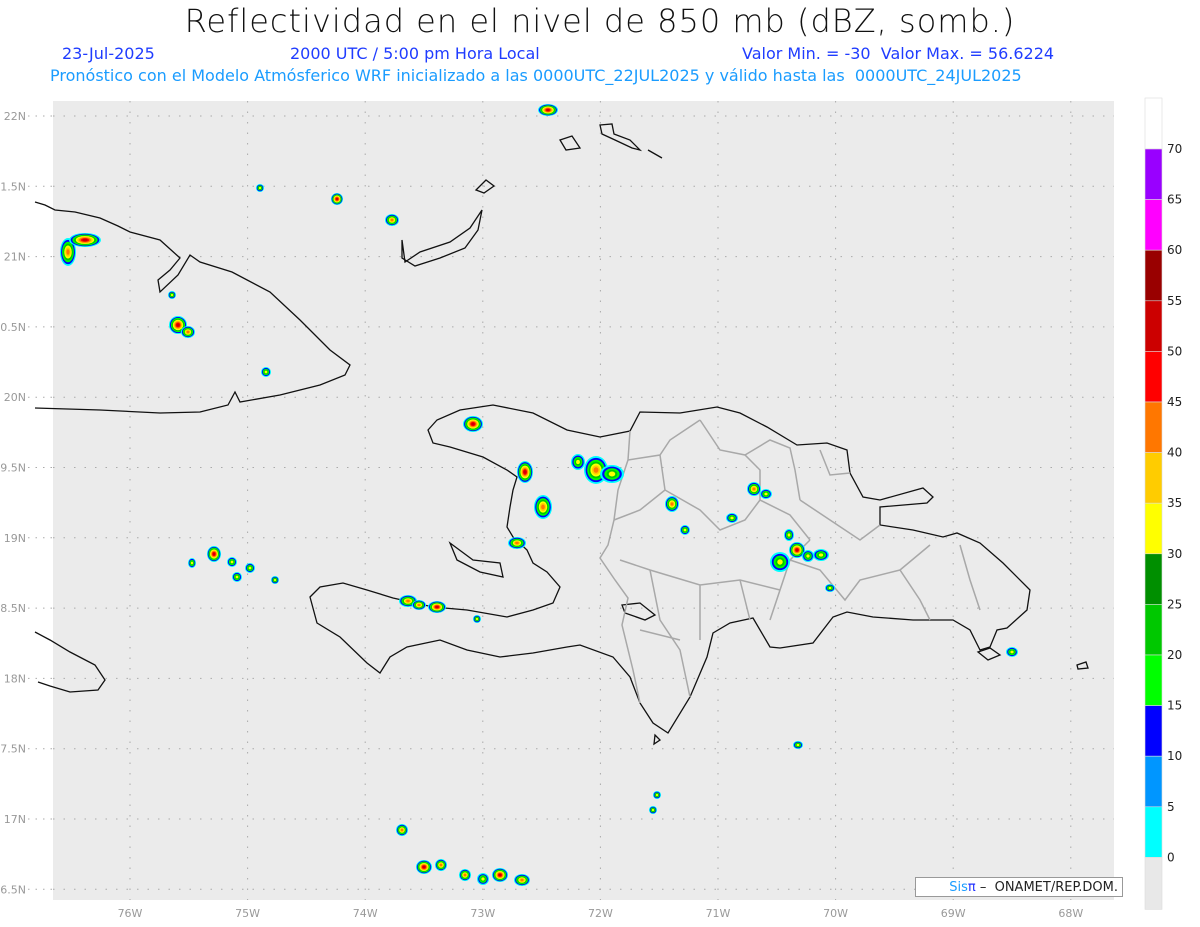 The image size is (1200, 927). I want to click on lat-label: 6.5N, so click(13, 889).